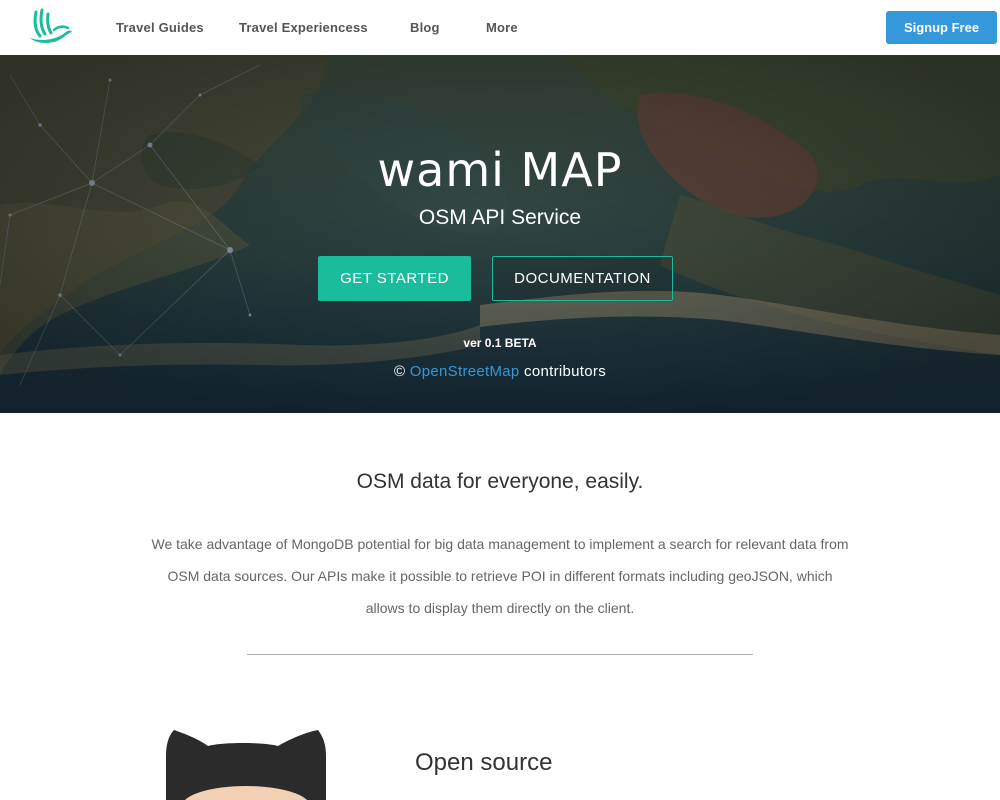  I want to click on documentation-button: DOCUMENTATION, so click(582, 278).